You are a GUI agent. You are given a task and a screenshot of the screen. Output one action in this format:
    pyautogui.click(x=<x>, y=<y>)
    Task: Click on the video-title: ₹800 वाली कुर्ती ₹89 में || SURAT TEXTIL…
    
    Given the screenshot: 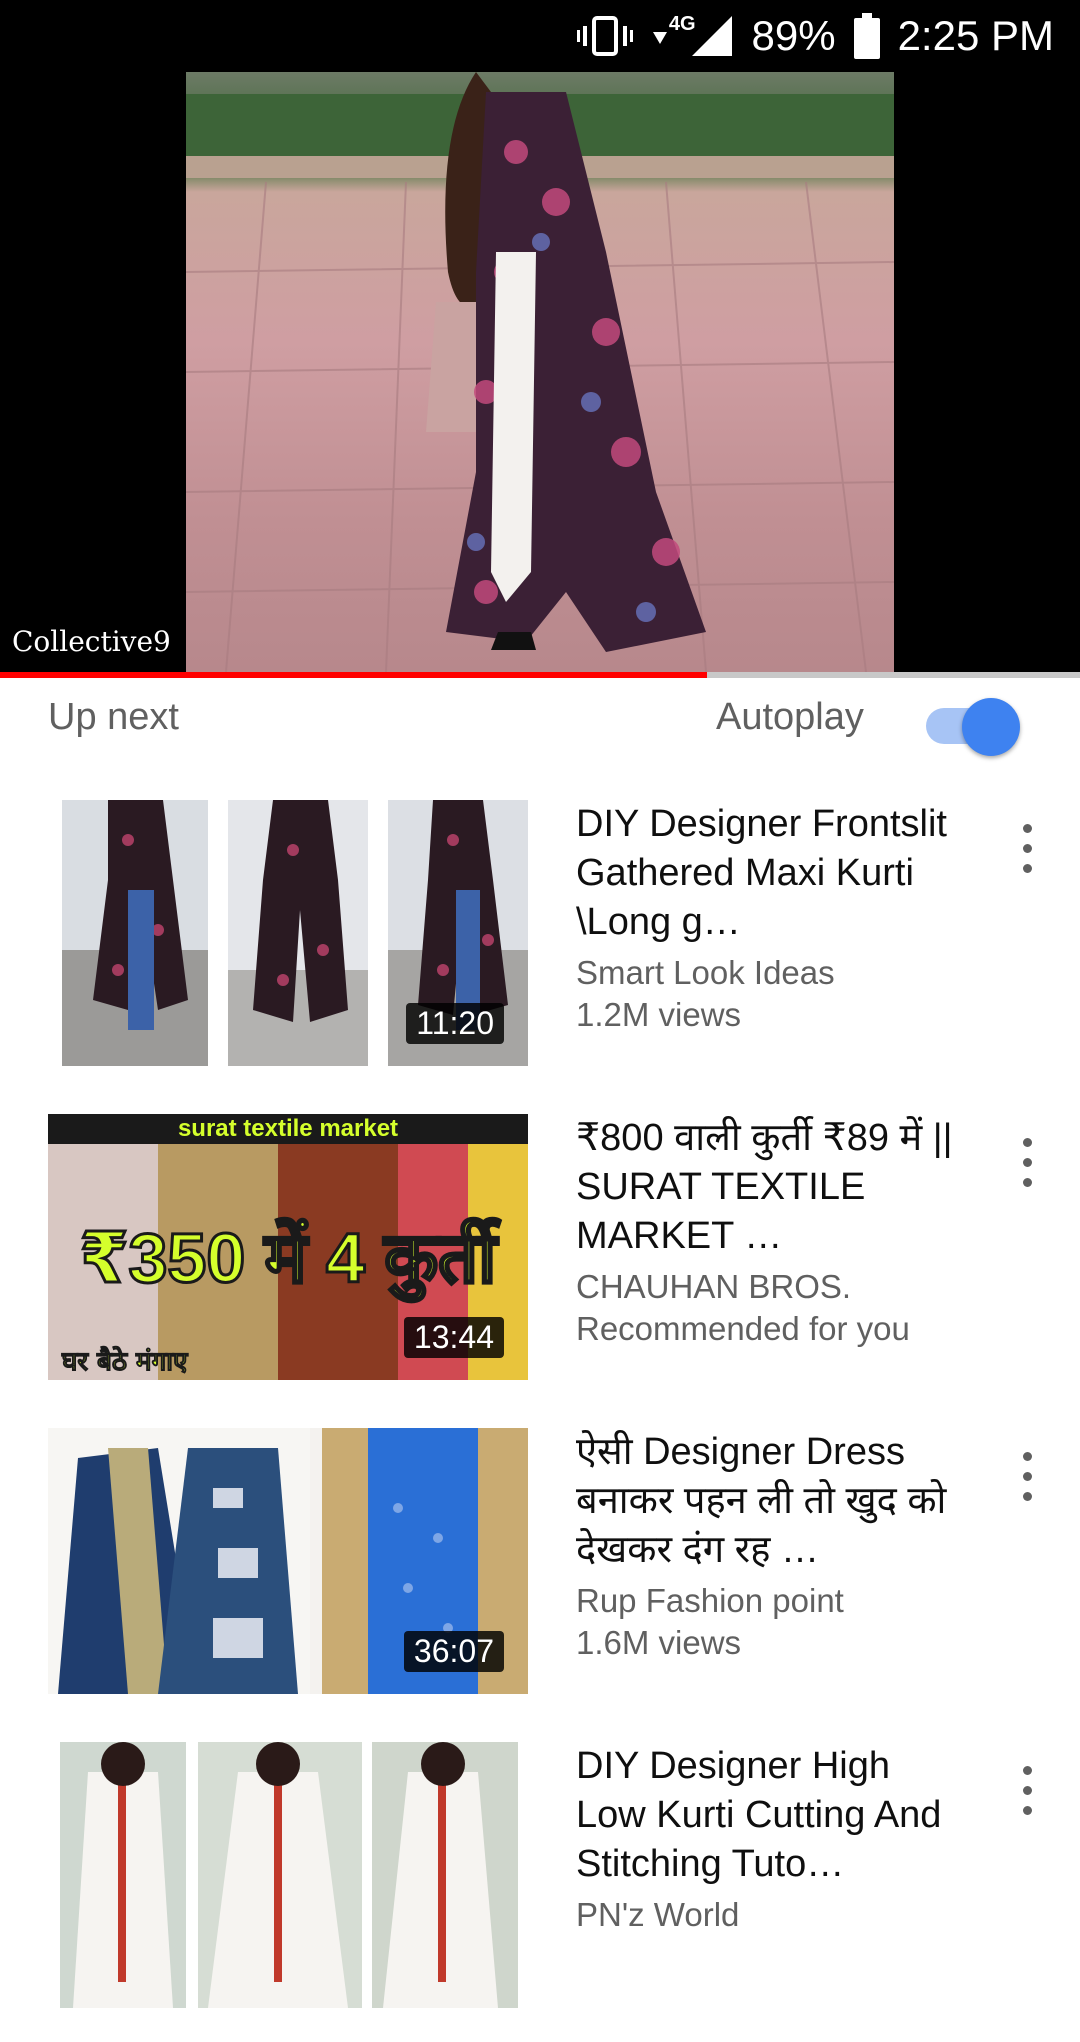 What is the action you would take?
    pyautogui.click(x=766, y=1187)
    